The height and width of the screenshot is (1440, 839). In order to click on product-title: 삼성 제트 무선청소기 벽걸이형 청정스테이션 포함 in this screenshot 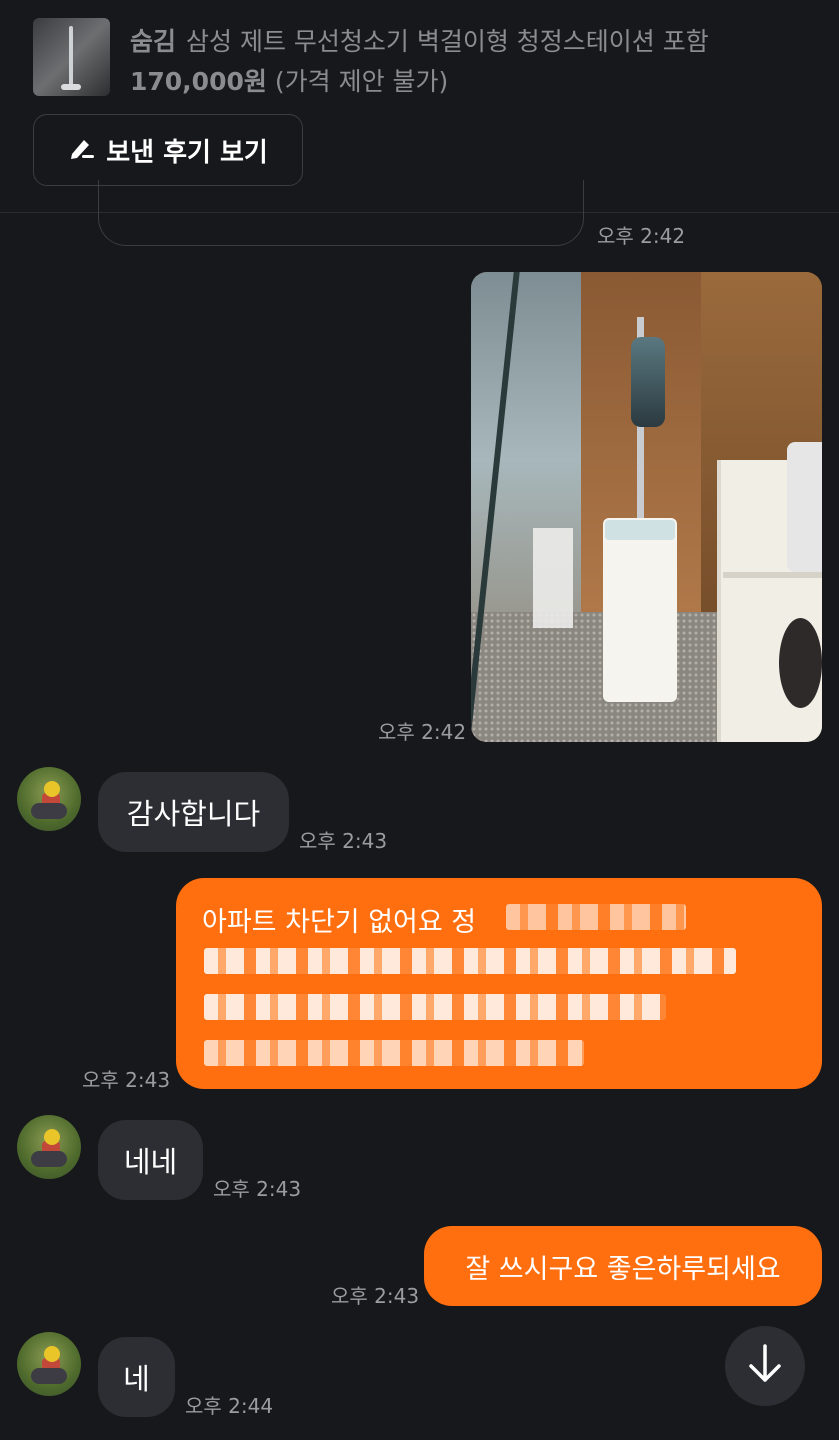, I will do `click(447, 41)`.